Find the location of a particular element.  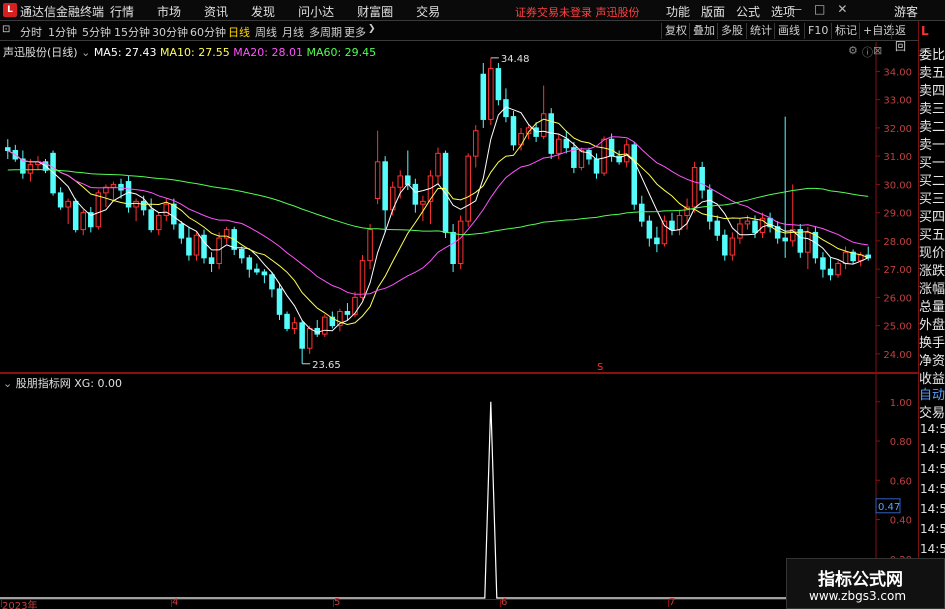

menu-quotes: 行情 is located at coordinates (122, 11).